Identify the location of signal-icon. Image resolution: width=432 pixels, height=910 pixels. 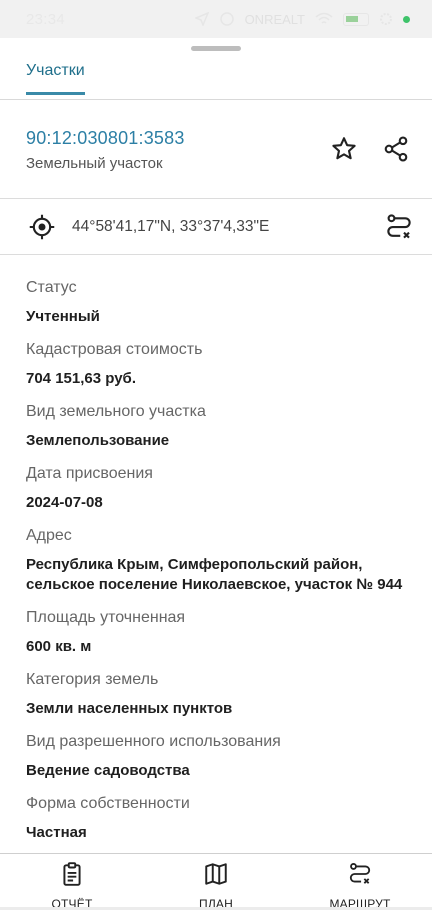
(227, 19).